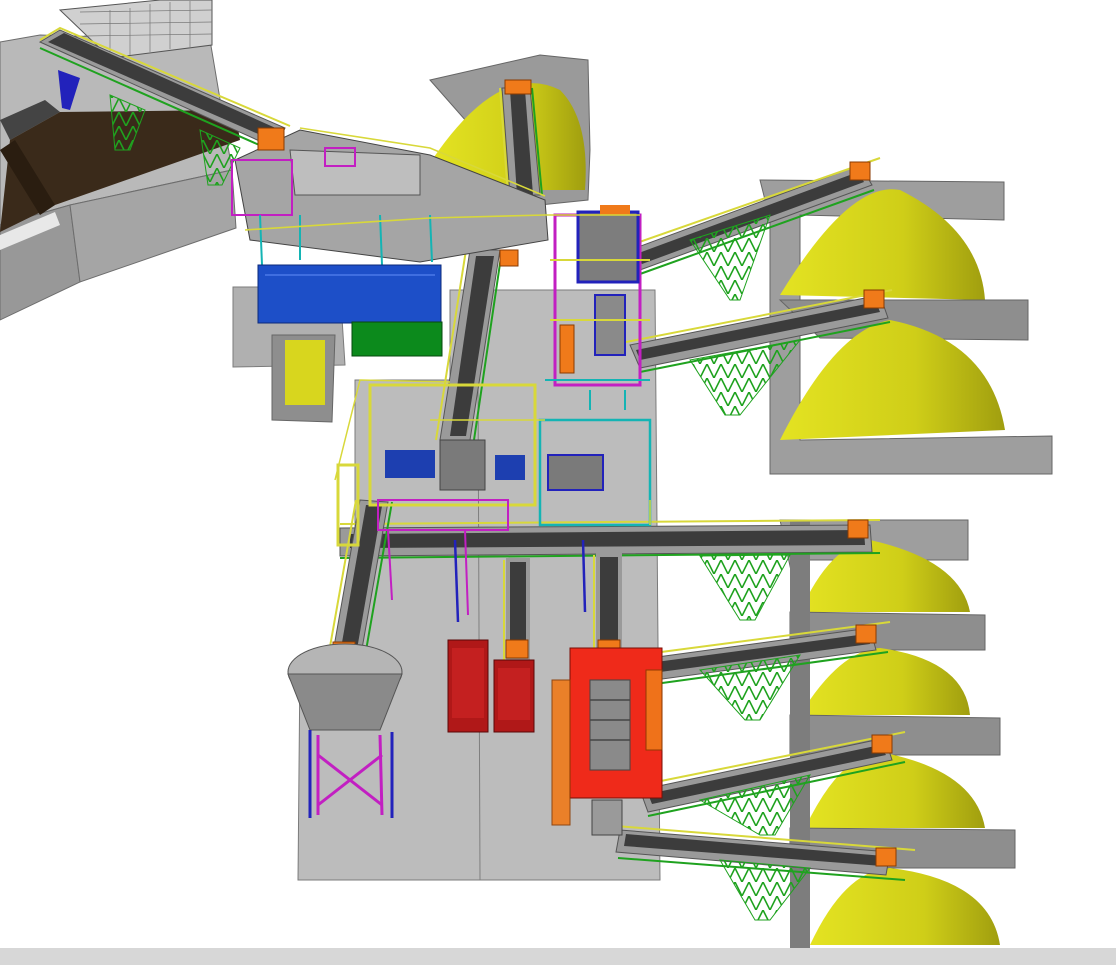 The image size is (1116, 965). I want to click on transfer-conveyor-red-module, so click(607, 606).